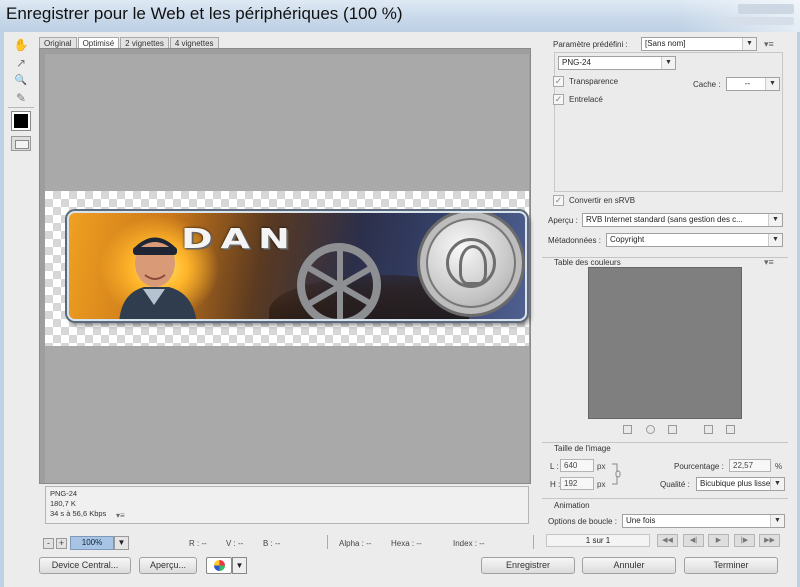 Image resolution: width=800 pixels, height=587 pixels. I want to click on percent-label: Pourcentage :, so click(699, 466).